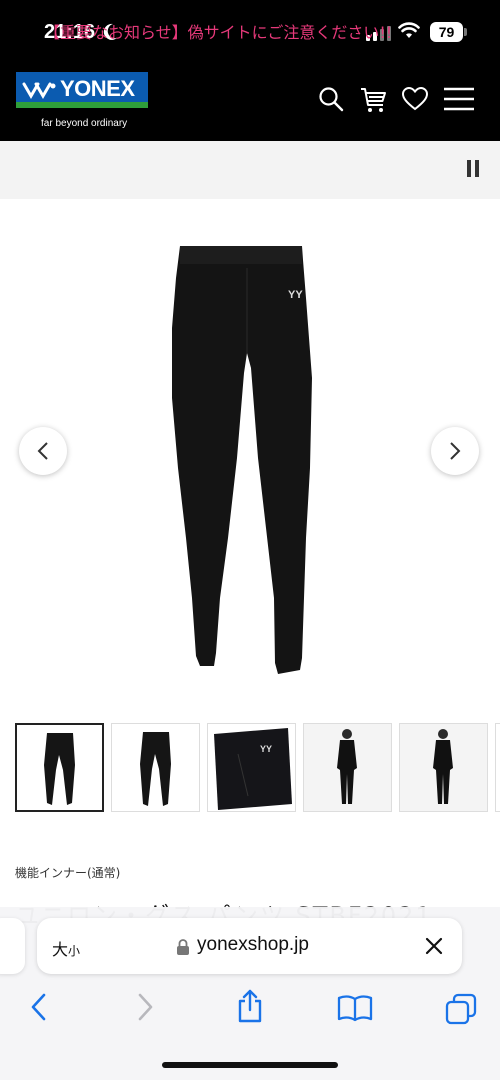  I want to click on bookmarks-icon, so click(355, 1008).